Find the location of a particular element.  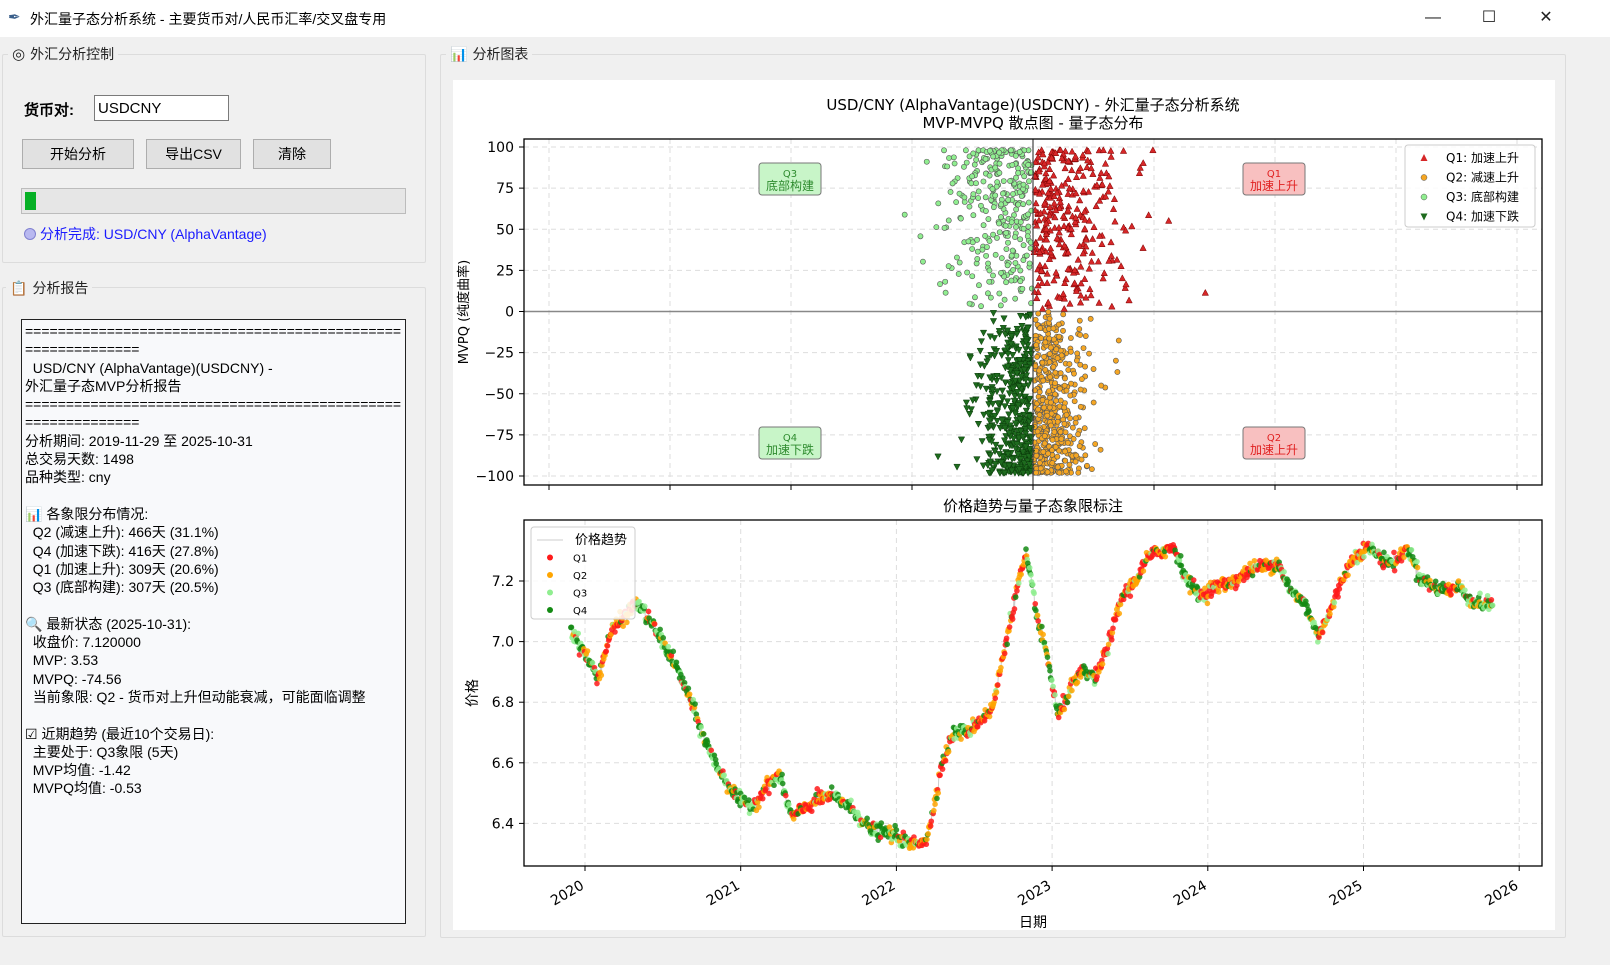

y-tick-label: −50 is located at coordinates (499, 395).